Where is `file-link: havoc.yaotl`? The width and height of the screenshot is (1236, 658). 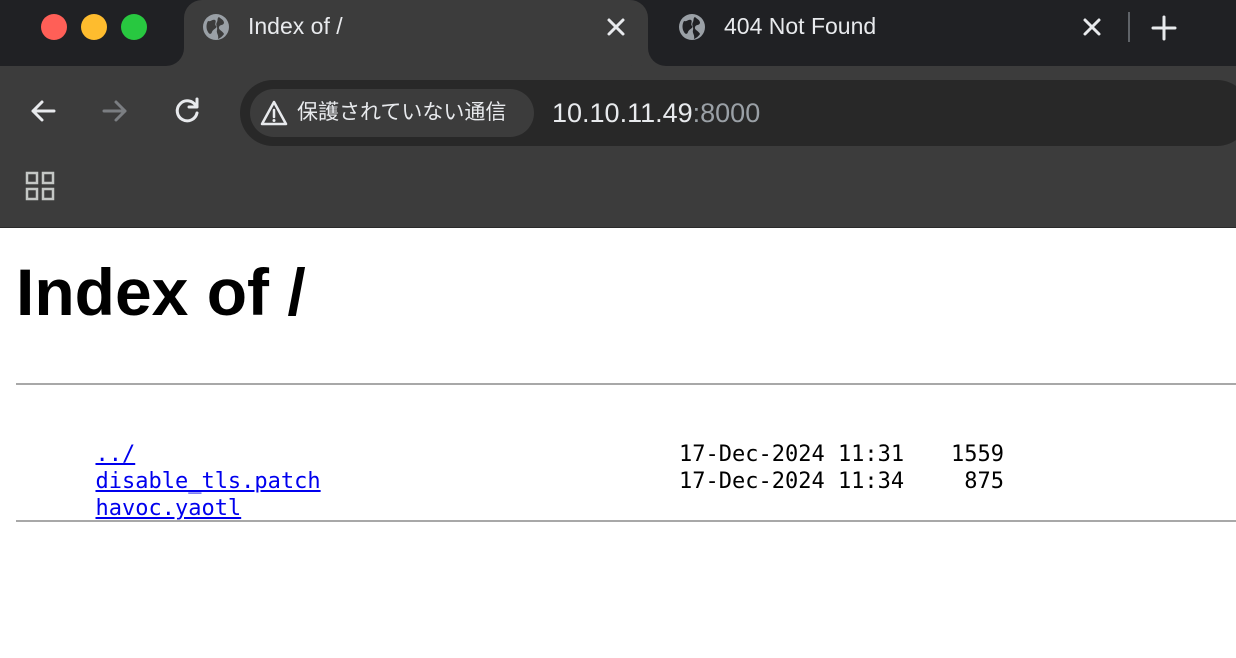 file-link: havoc.yaotl is located at coordinates (168, 508).